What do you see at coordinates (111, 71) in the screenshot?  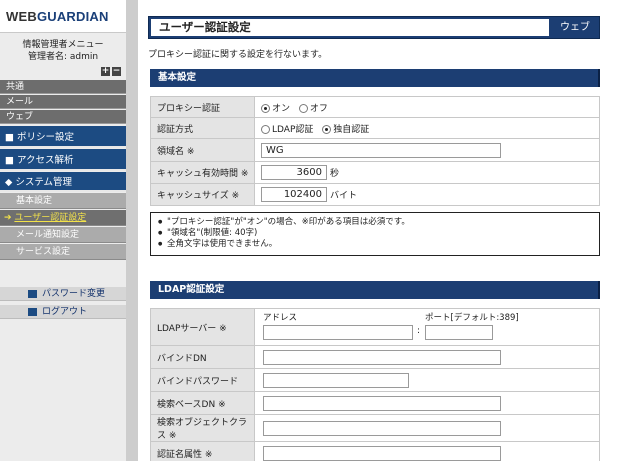 I see `expand-collapse-controls: + −` at bounding box center [111, 71].